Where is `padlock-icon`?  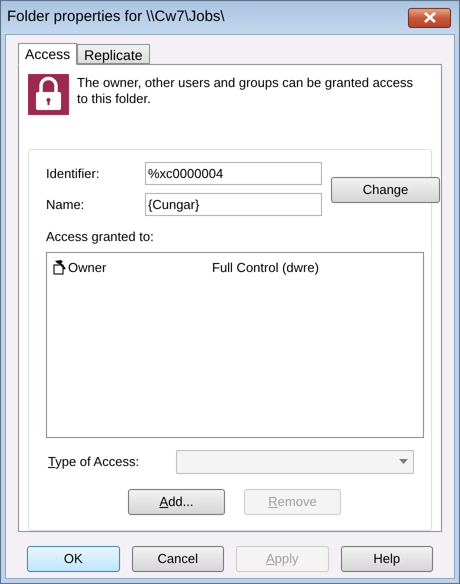
padlock-icon is located at coordinates (48, 94).